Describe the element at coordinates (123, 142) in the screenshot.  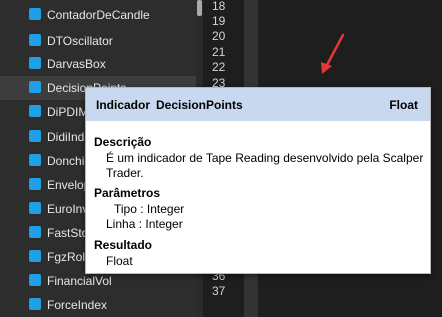
I see `description-title: Descrição` at that location.